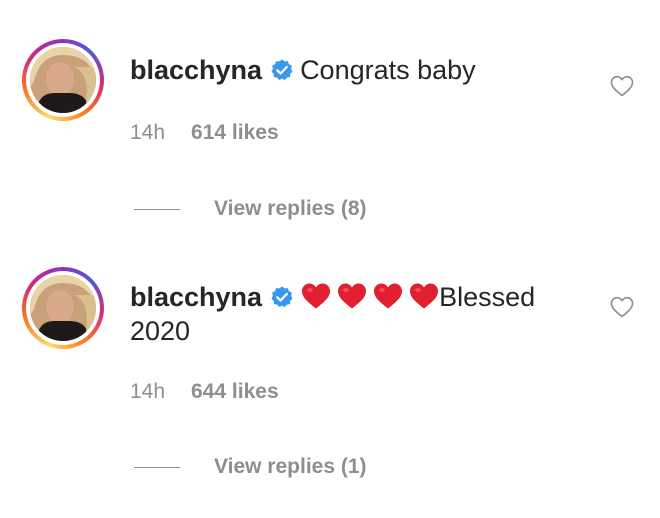 This screenshot has width=660, height=518. I want to click on comment-meta: 14h 644 likes, so click(204, 392).